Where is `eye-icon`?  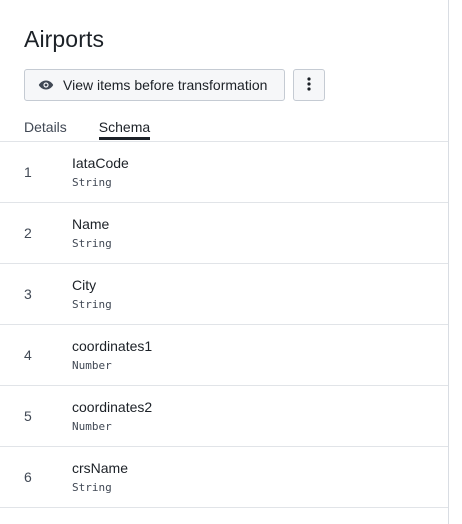
eye-icon is located at coordinates (46, 85).